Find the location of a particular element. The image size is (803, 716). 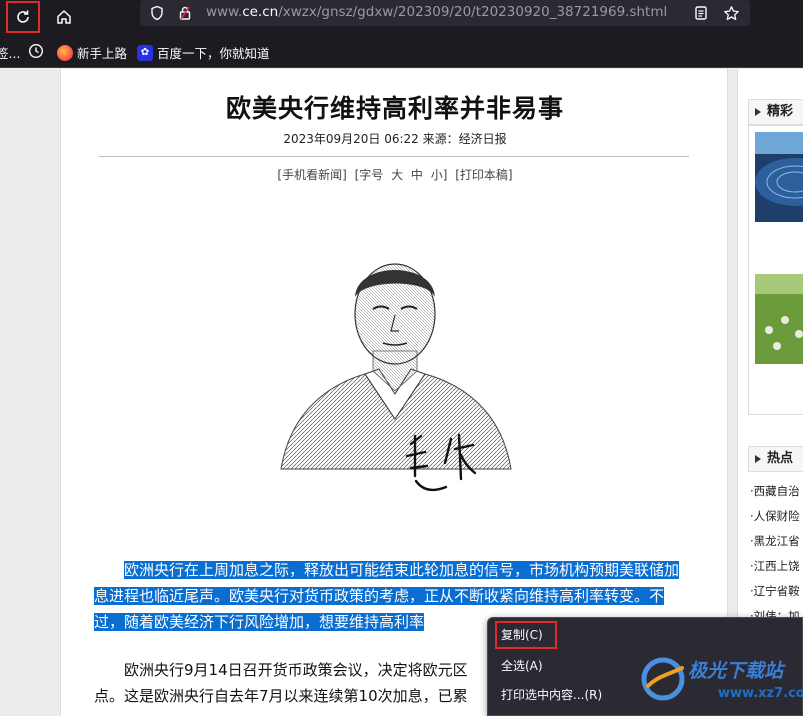

hot-news-item: ·西藏自治 is located at coordinates (775, 491).